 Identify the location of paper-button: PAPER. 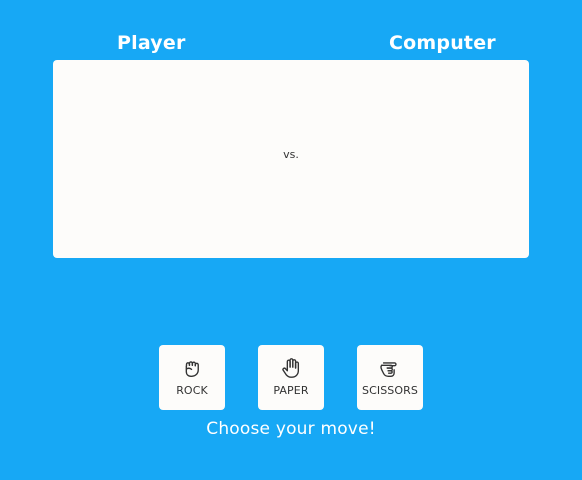
(291, 377).